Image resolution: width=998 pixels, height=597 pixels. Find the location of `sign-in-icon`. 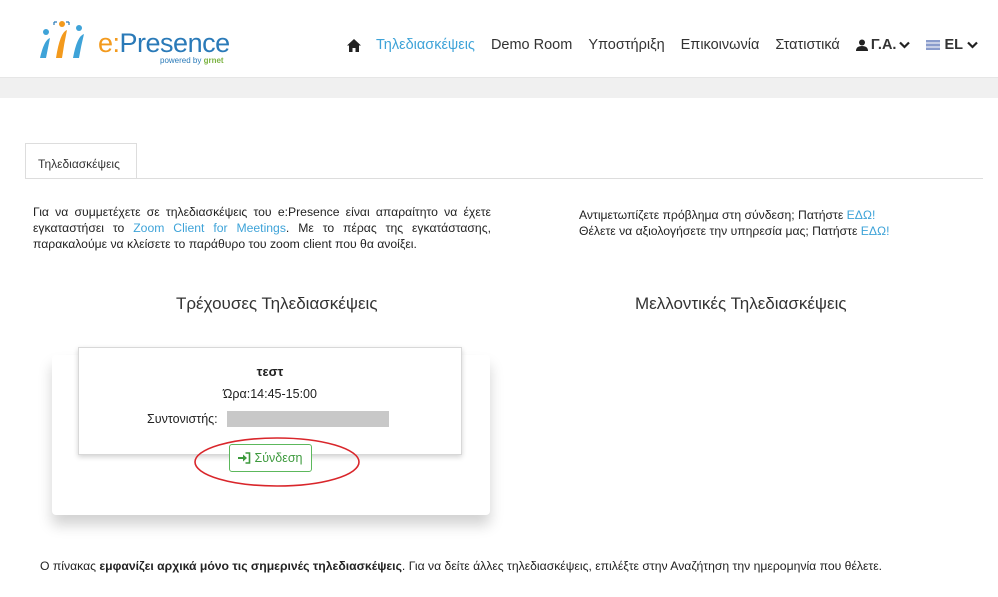

sign-in-icon is located at coordinates (244, 458).